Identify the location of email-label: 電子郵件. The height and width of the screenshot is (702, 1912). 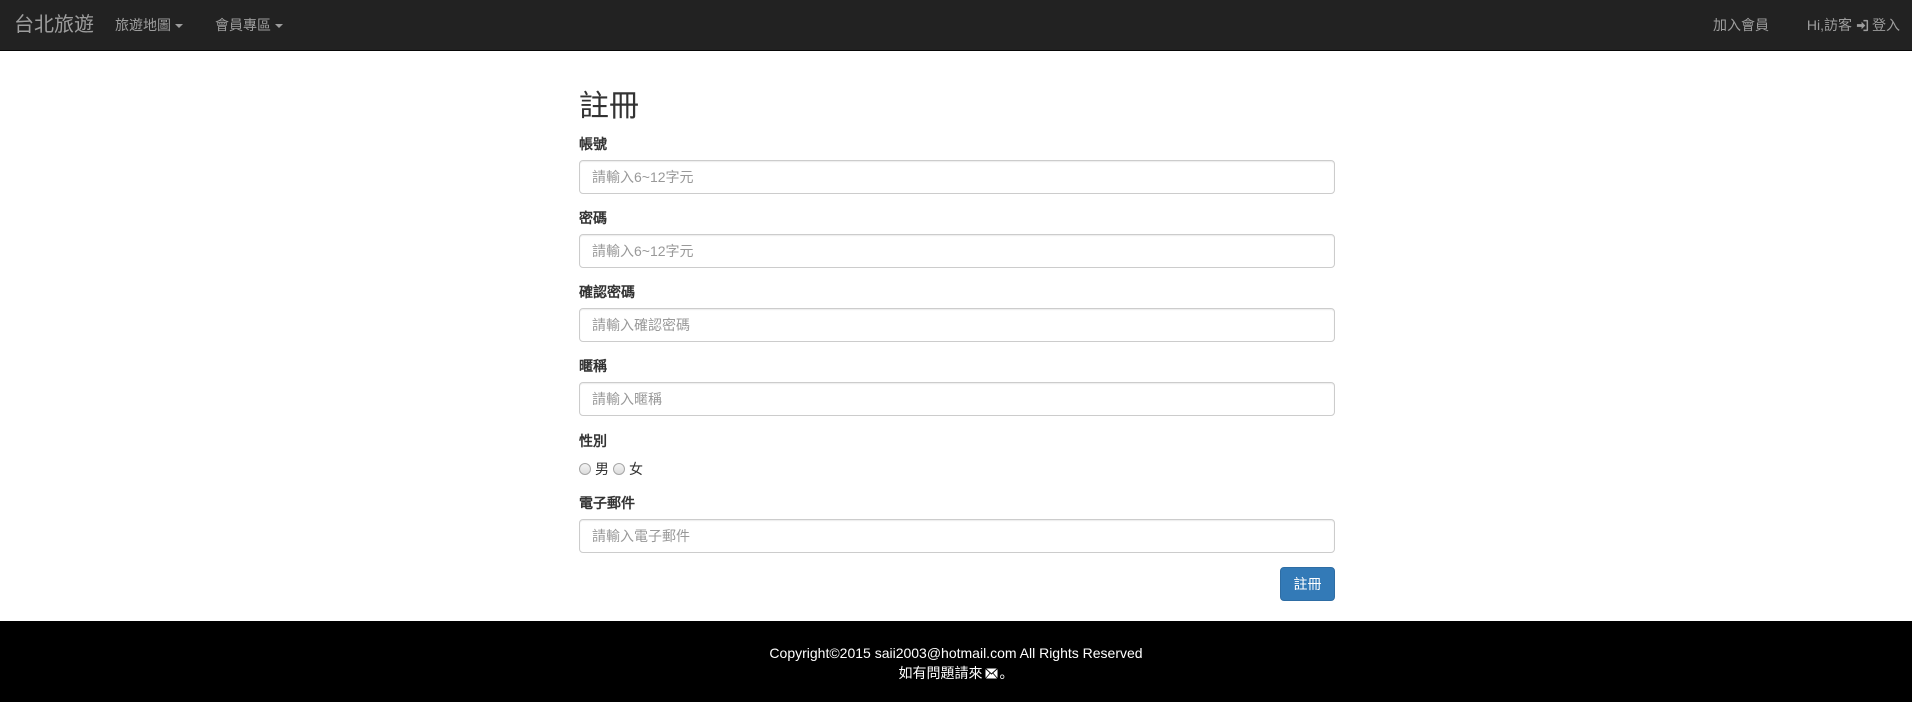
(607, 503).